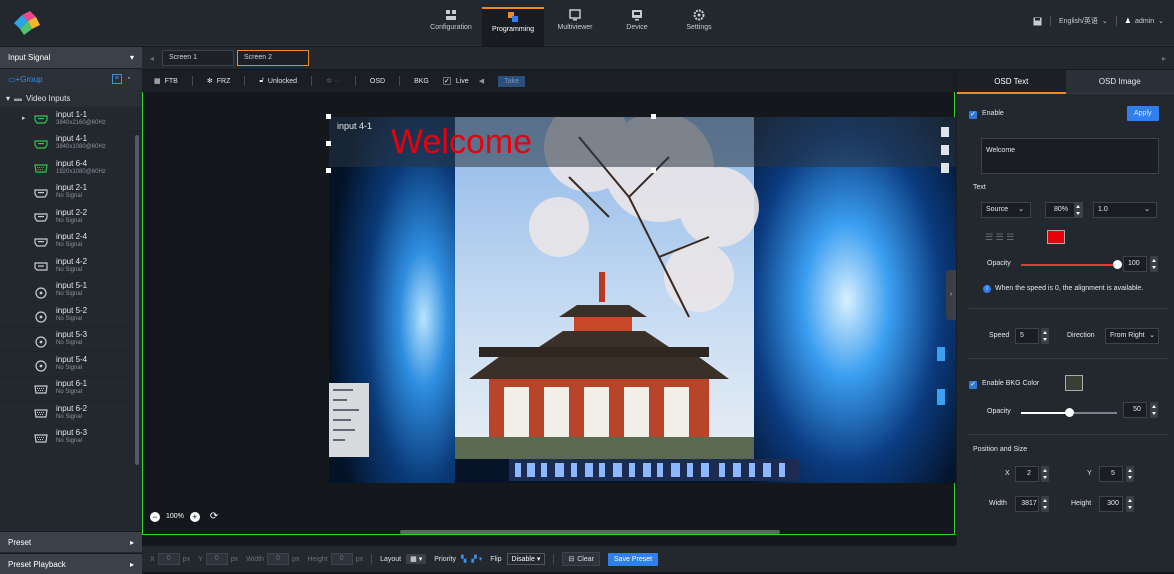 The image size is (1174, 574). I want to click on input-list-item: input 5-3No Signal, so click(71, 340).